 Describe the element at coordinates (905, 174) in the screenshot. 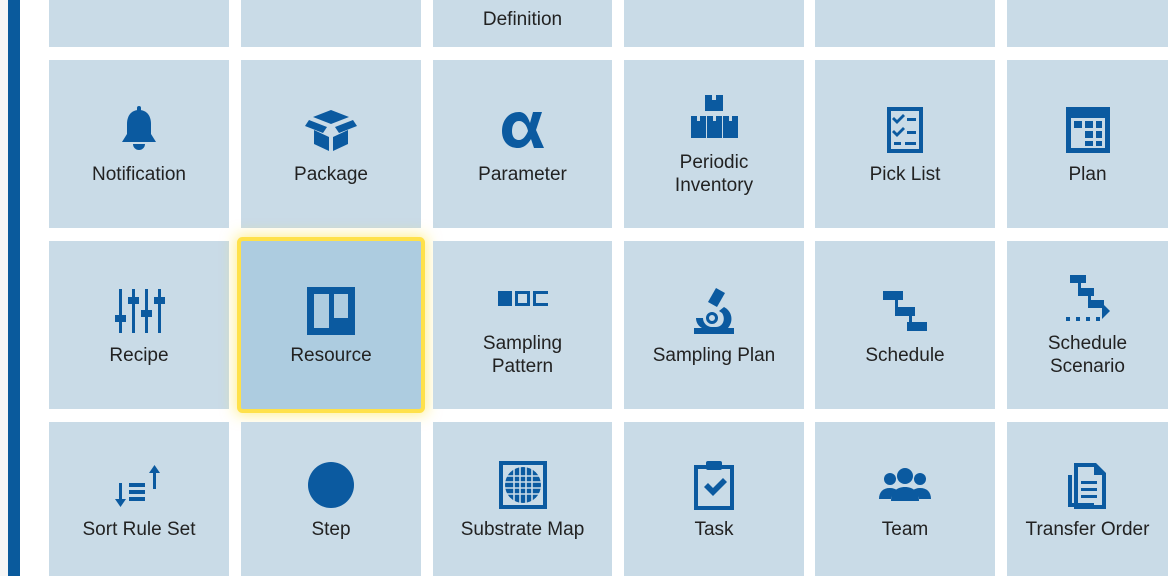

I see `tile-label: Pick List` at that location.